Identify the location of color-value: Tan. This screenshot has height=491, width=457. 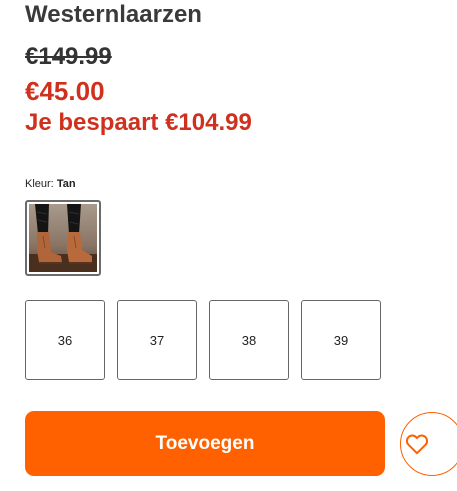
(66, 184).